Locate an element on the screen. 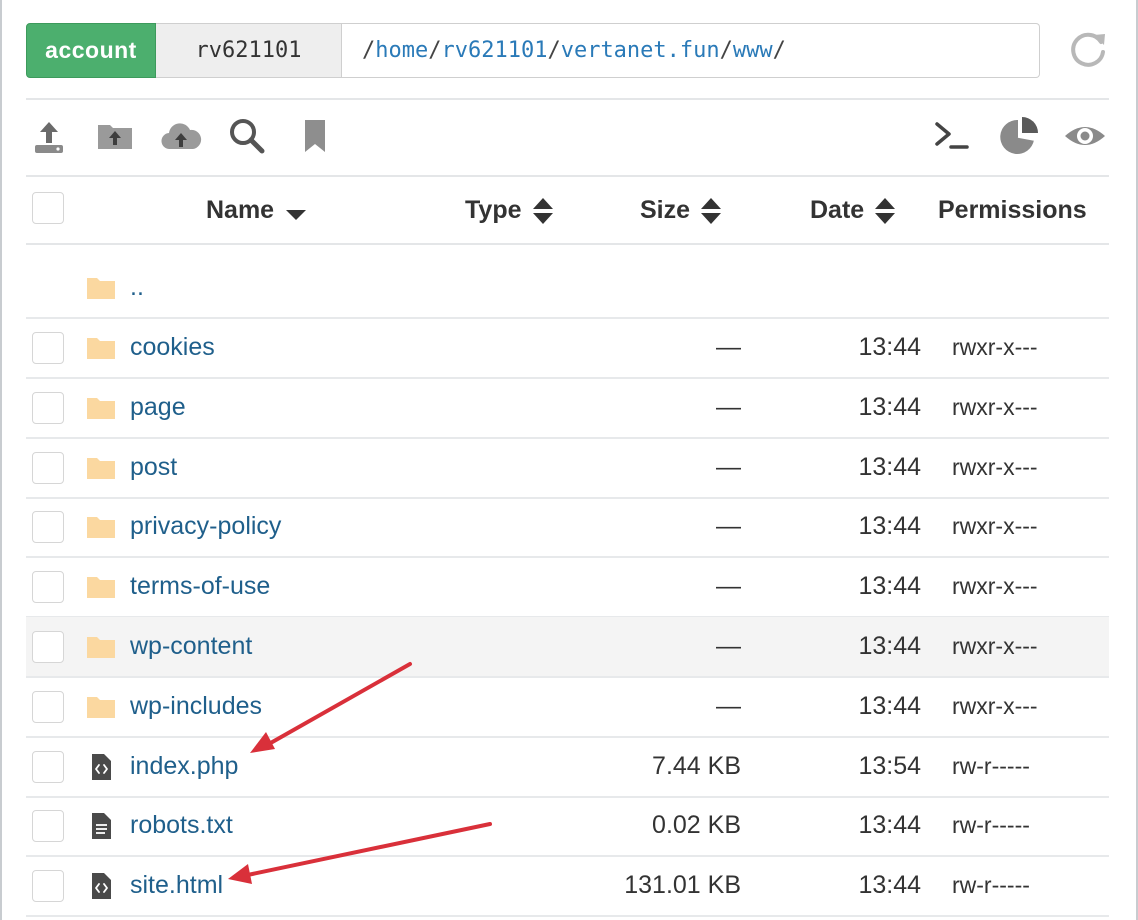 Image resolution: width=1138 pixels, height=920 pixels. column-header-permissions: Permissions is located at coordinates (1012, 210).